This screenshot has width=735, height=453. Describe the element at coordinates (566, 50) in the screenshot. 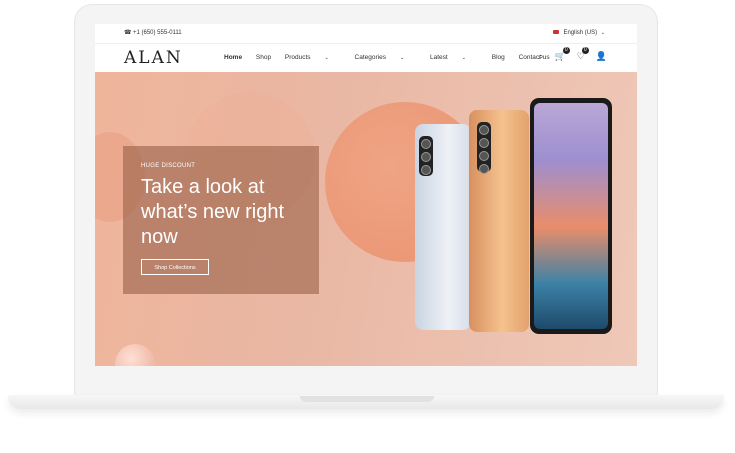

I see `cart-badge: 0` at that location.